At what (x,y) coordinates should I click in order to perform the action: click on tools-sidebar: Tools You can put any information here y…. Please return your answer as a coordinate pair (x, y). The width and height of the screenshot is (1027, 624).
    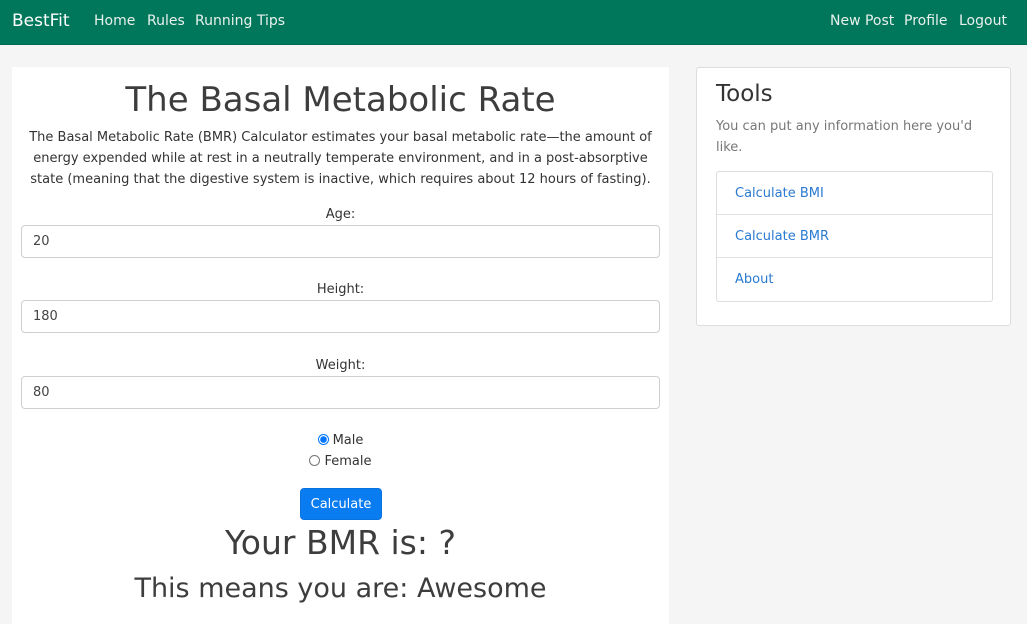
    Looking at the image, I should click on (853, 196).